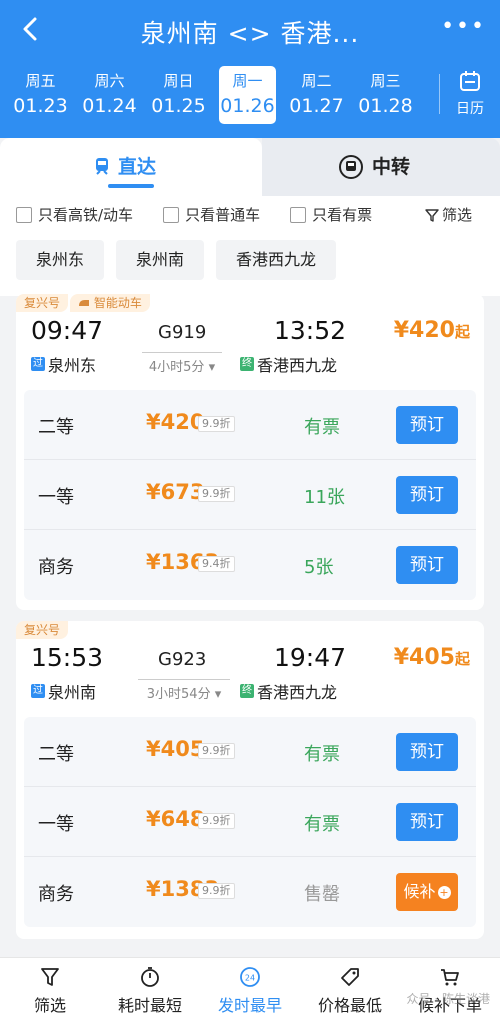  I want to click on chevron-down-icon: ▾, so click(212, 367).